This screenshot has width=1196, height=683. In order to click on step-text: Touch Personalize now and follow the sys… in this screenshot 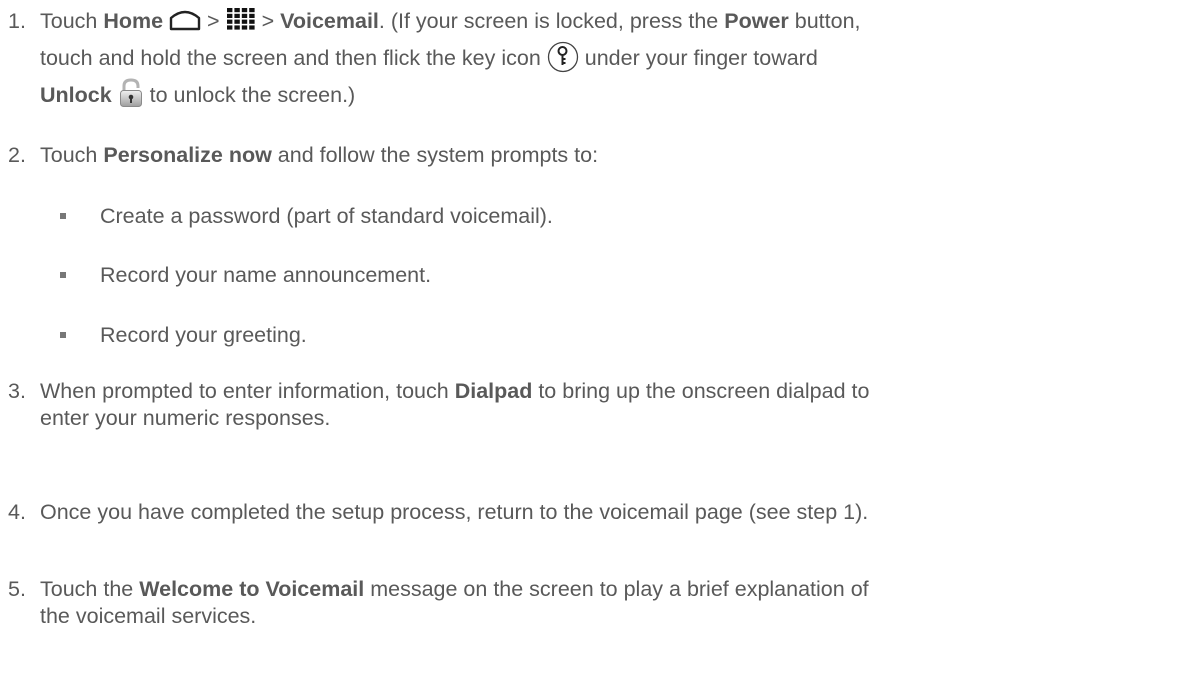, I will do `click(319, 155)`.